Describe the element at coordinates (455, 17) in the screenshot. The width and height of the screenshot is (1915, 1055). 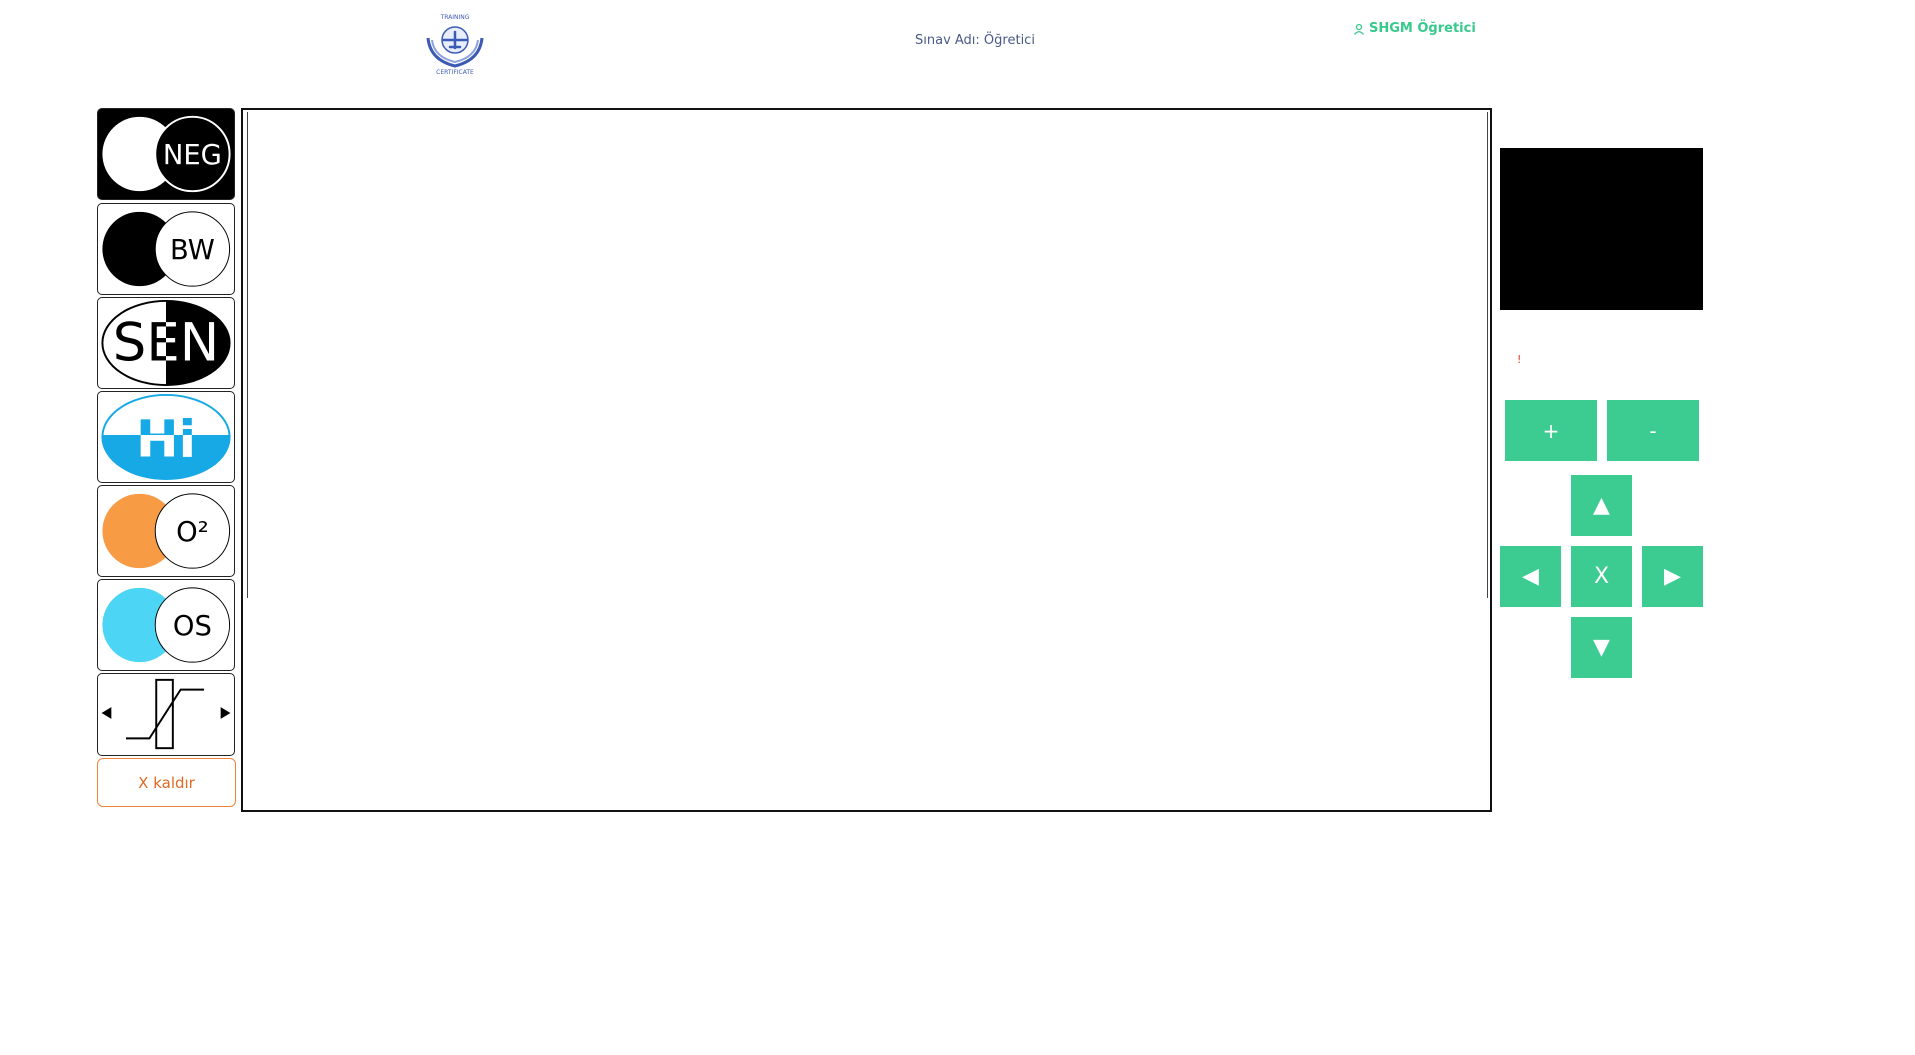
I see `svg-text: TRAINING` at that location.